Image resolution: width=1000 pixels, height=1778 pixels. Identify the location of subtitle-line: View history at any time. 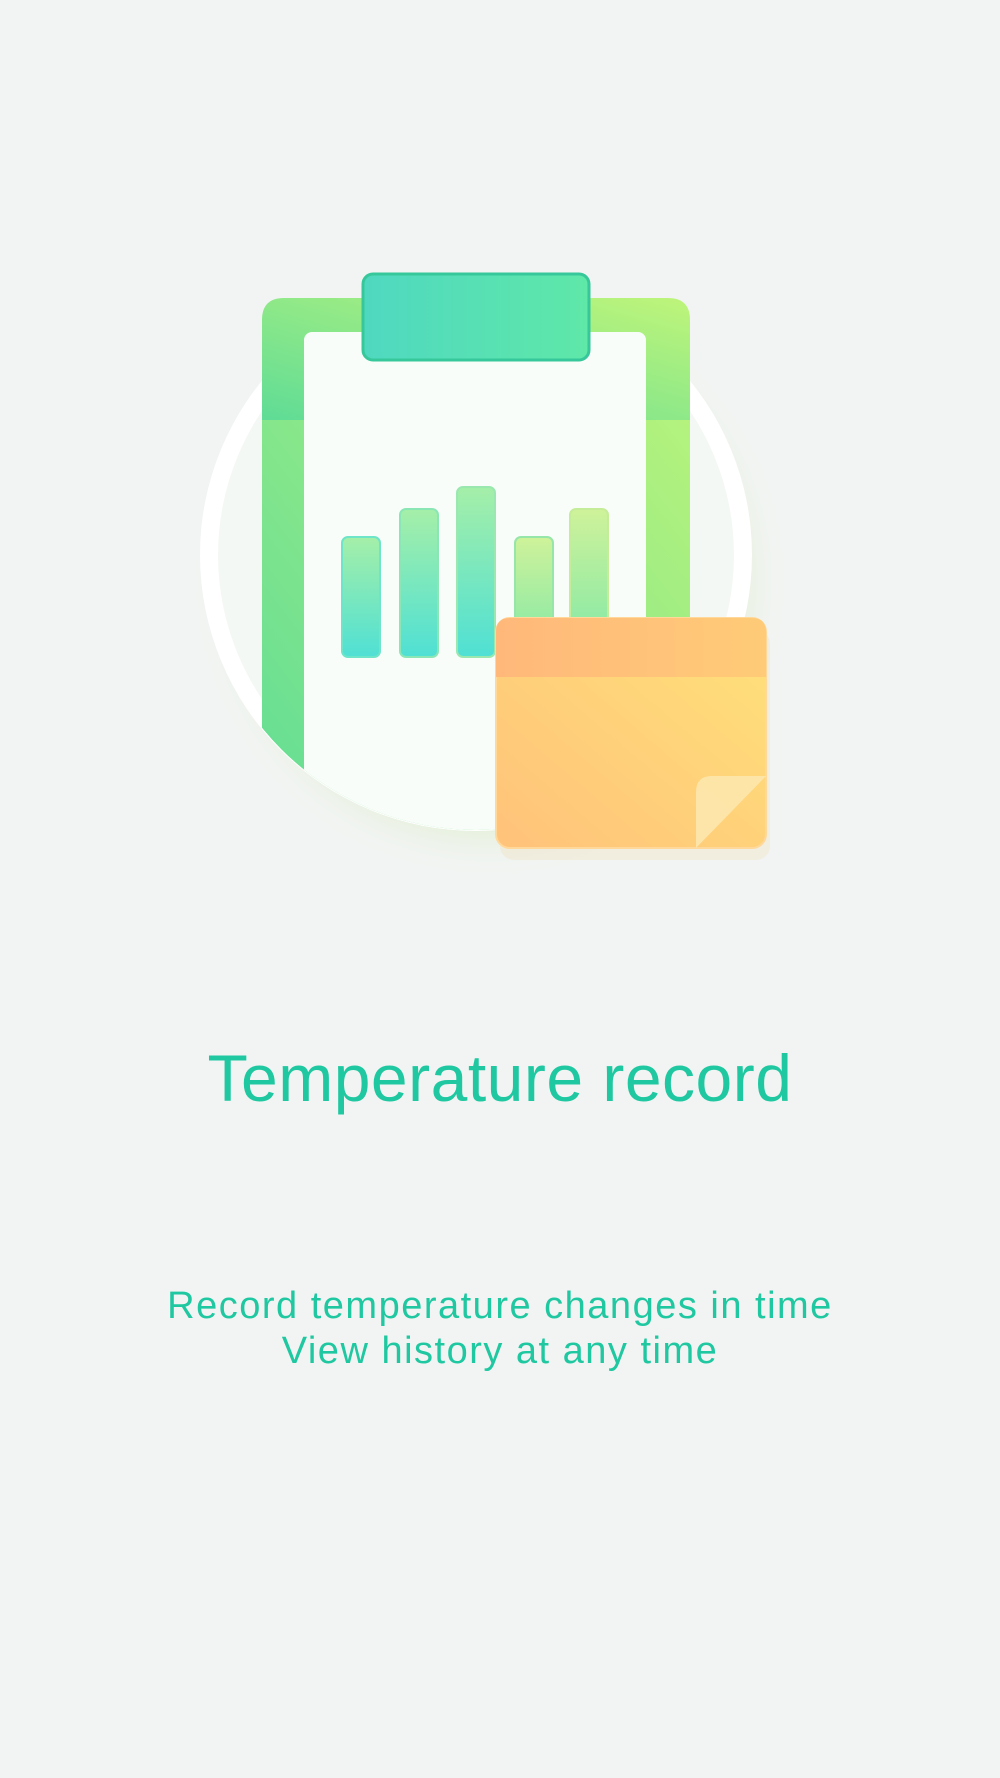
(500, 1351).